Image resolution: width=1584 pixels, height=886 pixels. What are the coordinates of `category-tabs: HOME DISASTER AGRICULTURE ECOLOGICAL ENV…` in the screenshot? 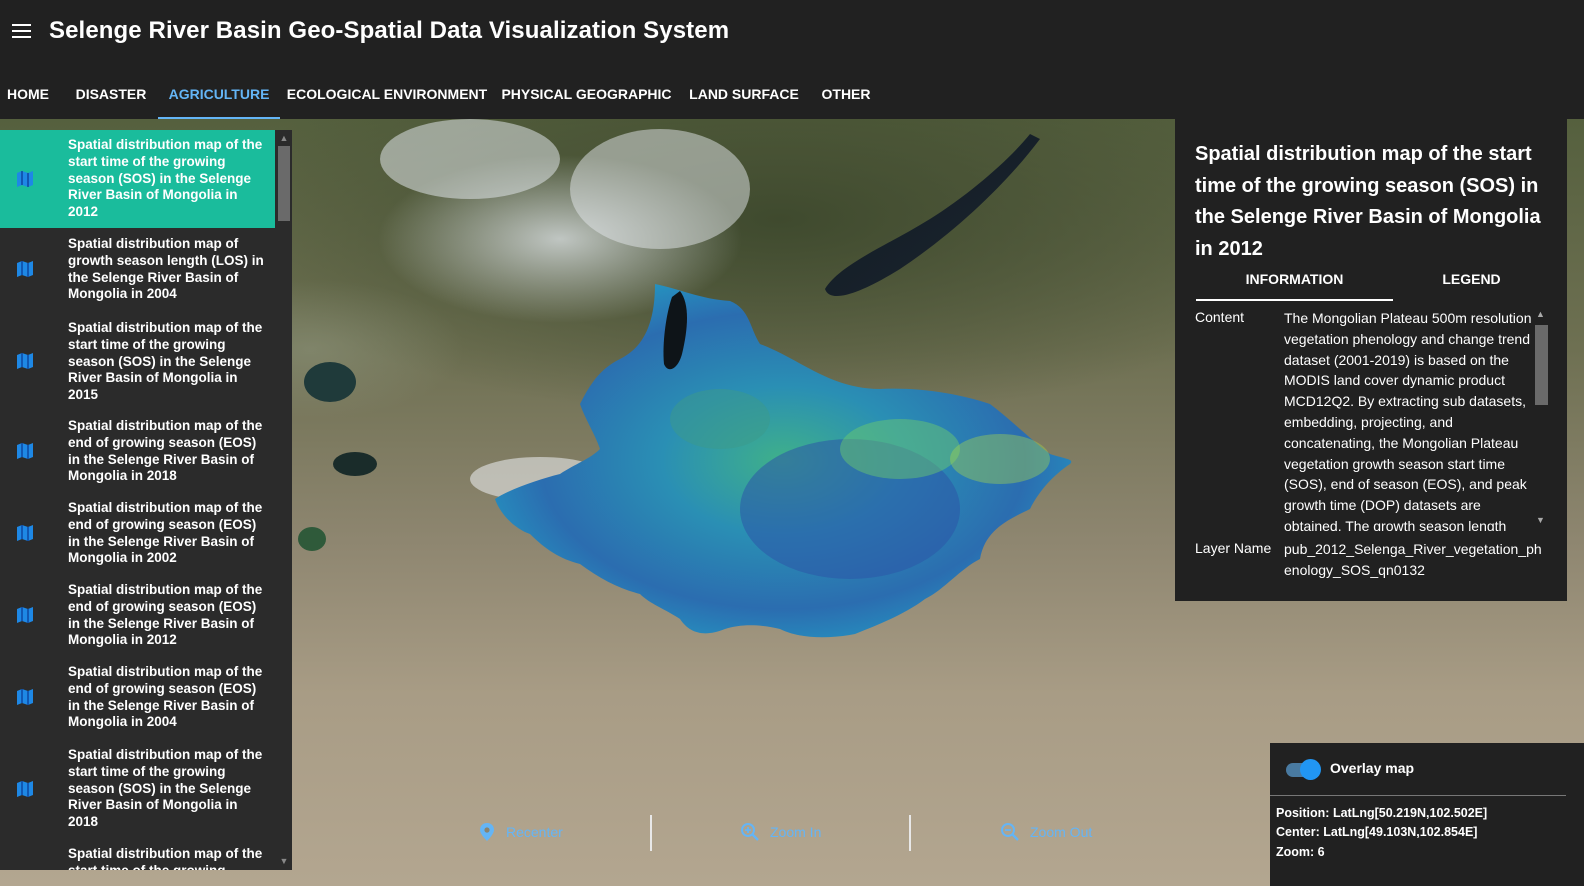 It's located at (792, 94).